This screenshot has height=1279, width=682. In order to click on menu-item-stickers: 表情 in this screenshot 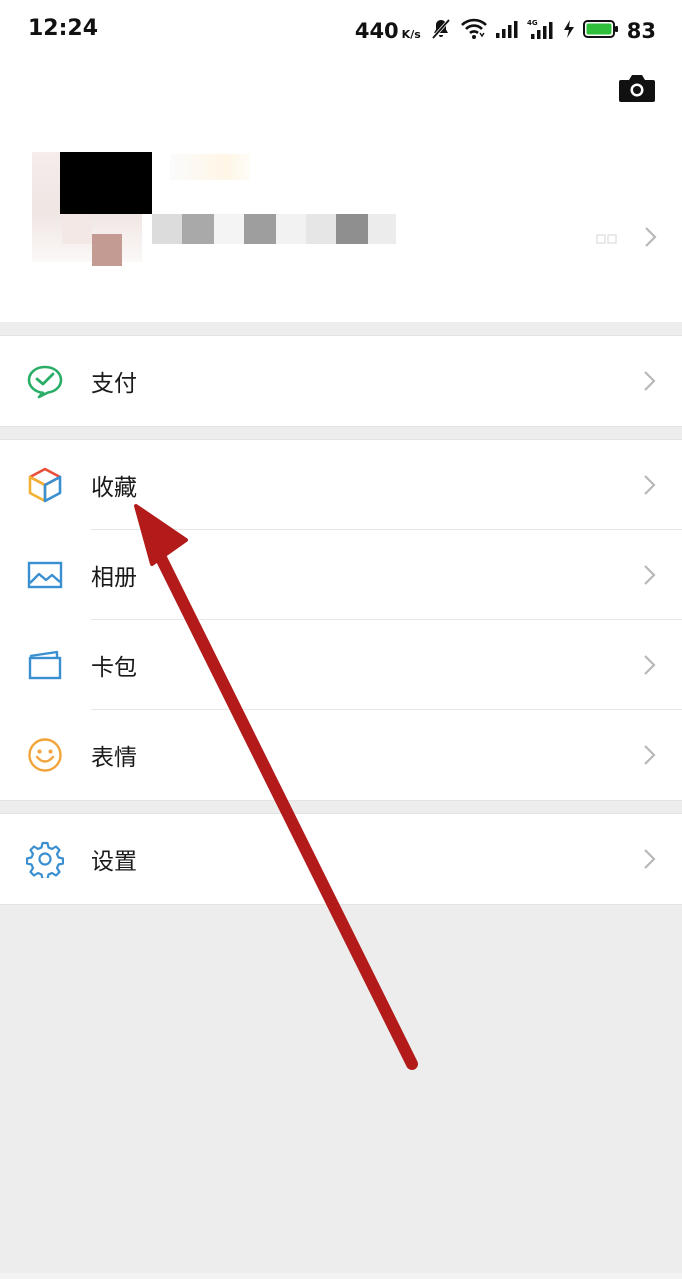, I will do `click(341, 755)`.